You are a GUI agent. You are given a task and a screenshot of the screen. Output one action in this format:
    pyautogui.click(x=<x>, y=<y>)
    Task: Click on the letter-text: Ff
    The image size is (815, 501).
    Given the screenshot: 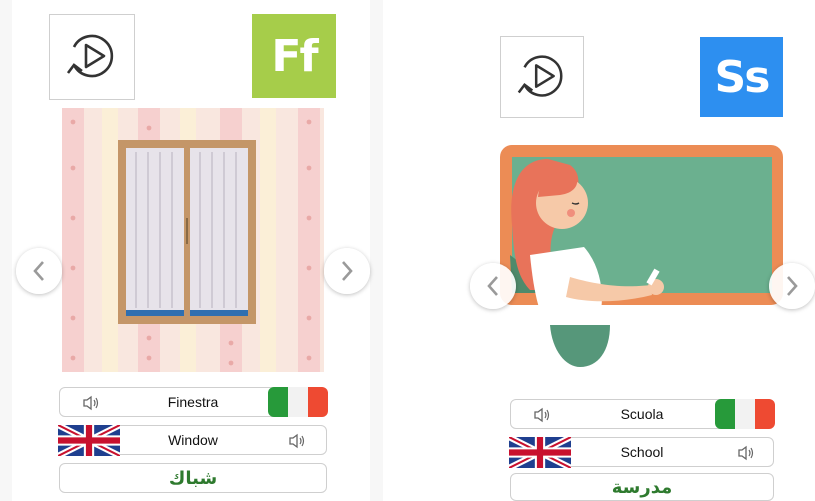 What is the action you would take?
    pyautogui.click(x=294, y=56)
    